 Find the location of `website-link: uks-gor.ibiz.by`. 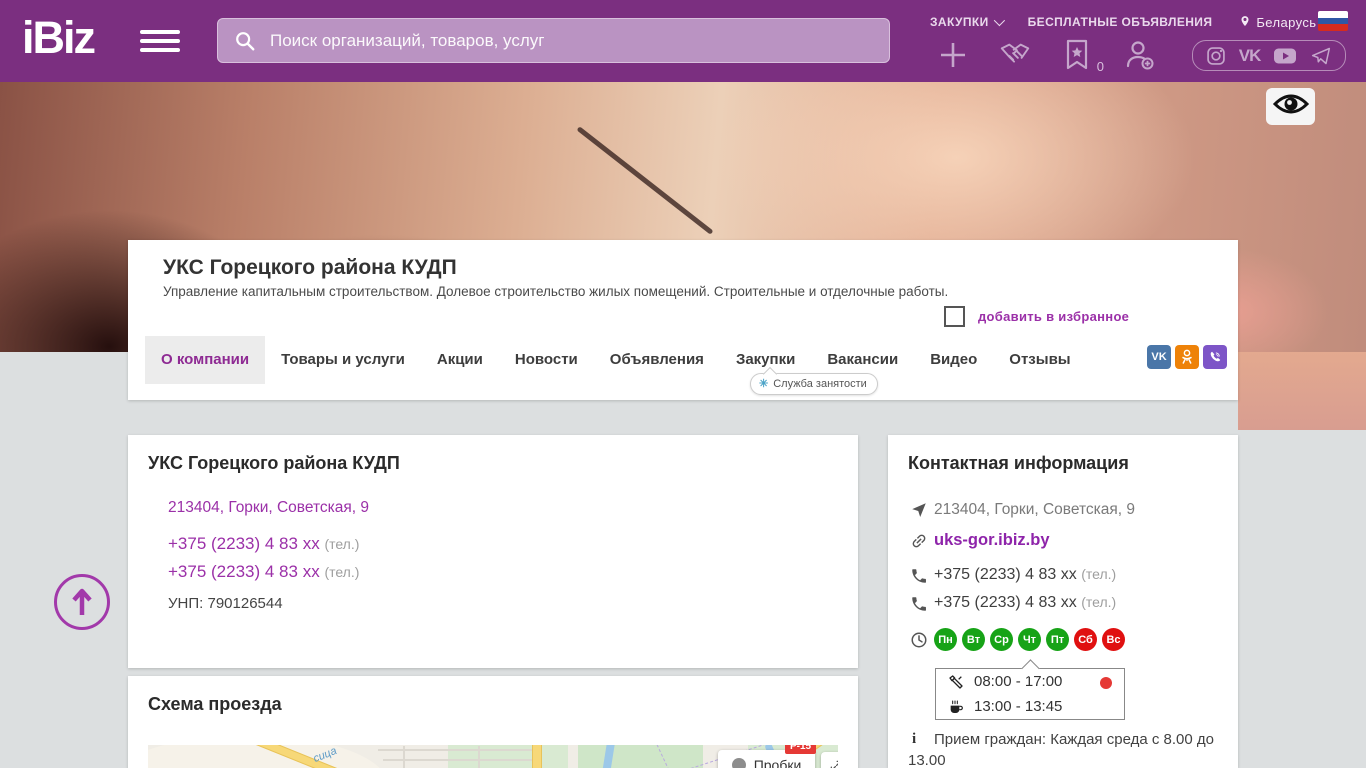

website-link: uks-gor.ibiz.by is located at coordinates (992, 540).